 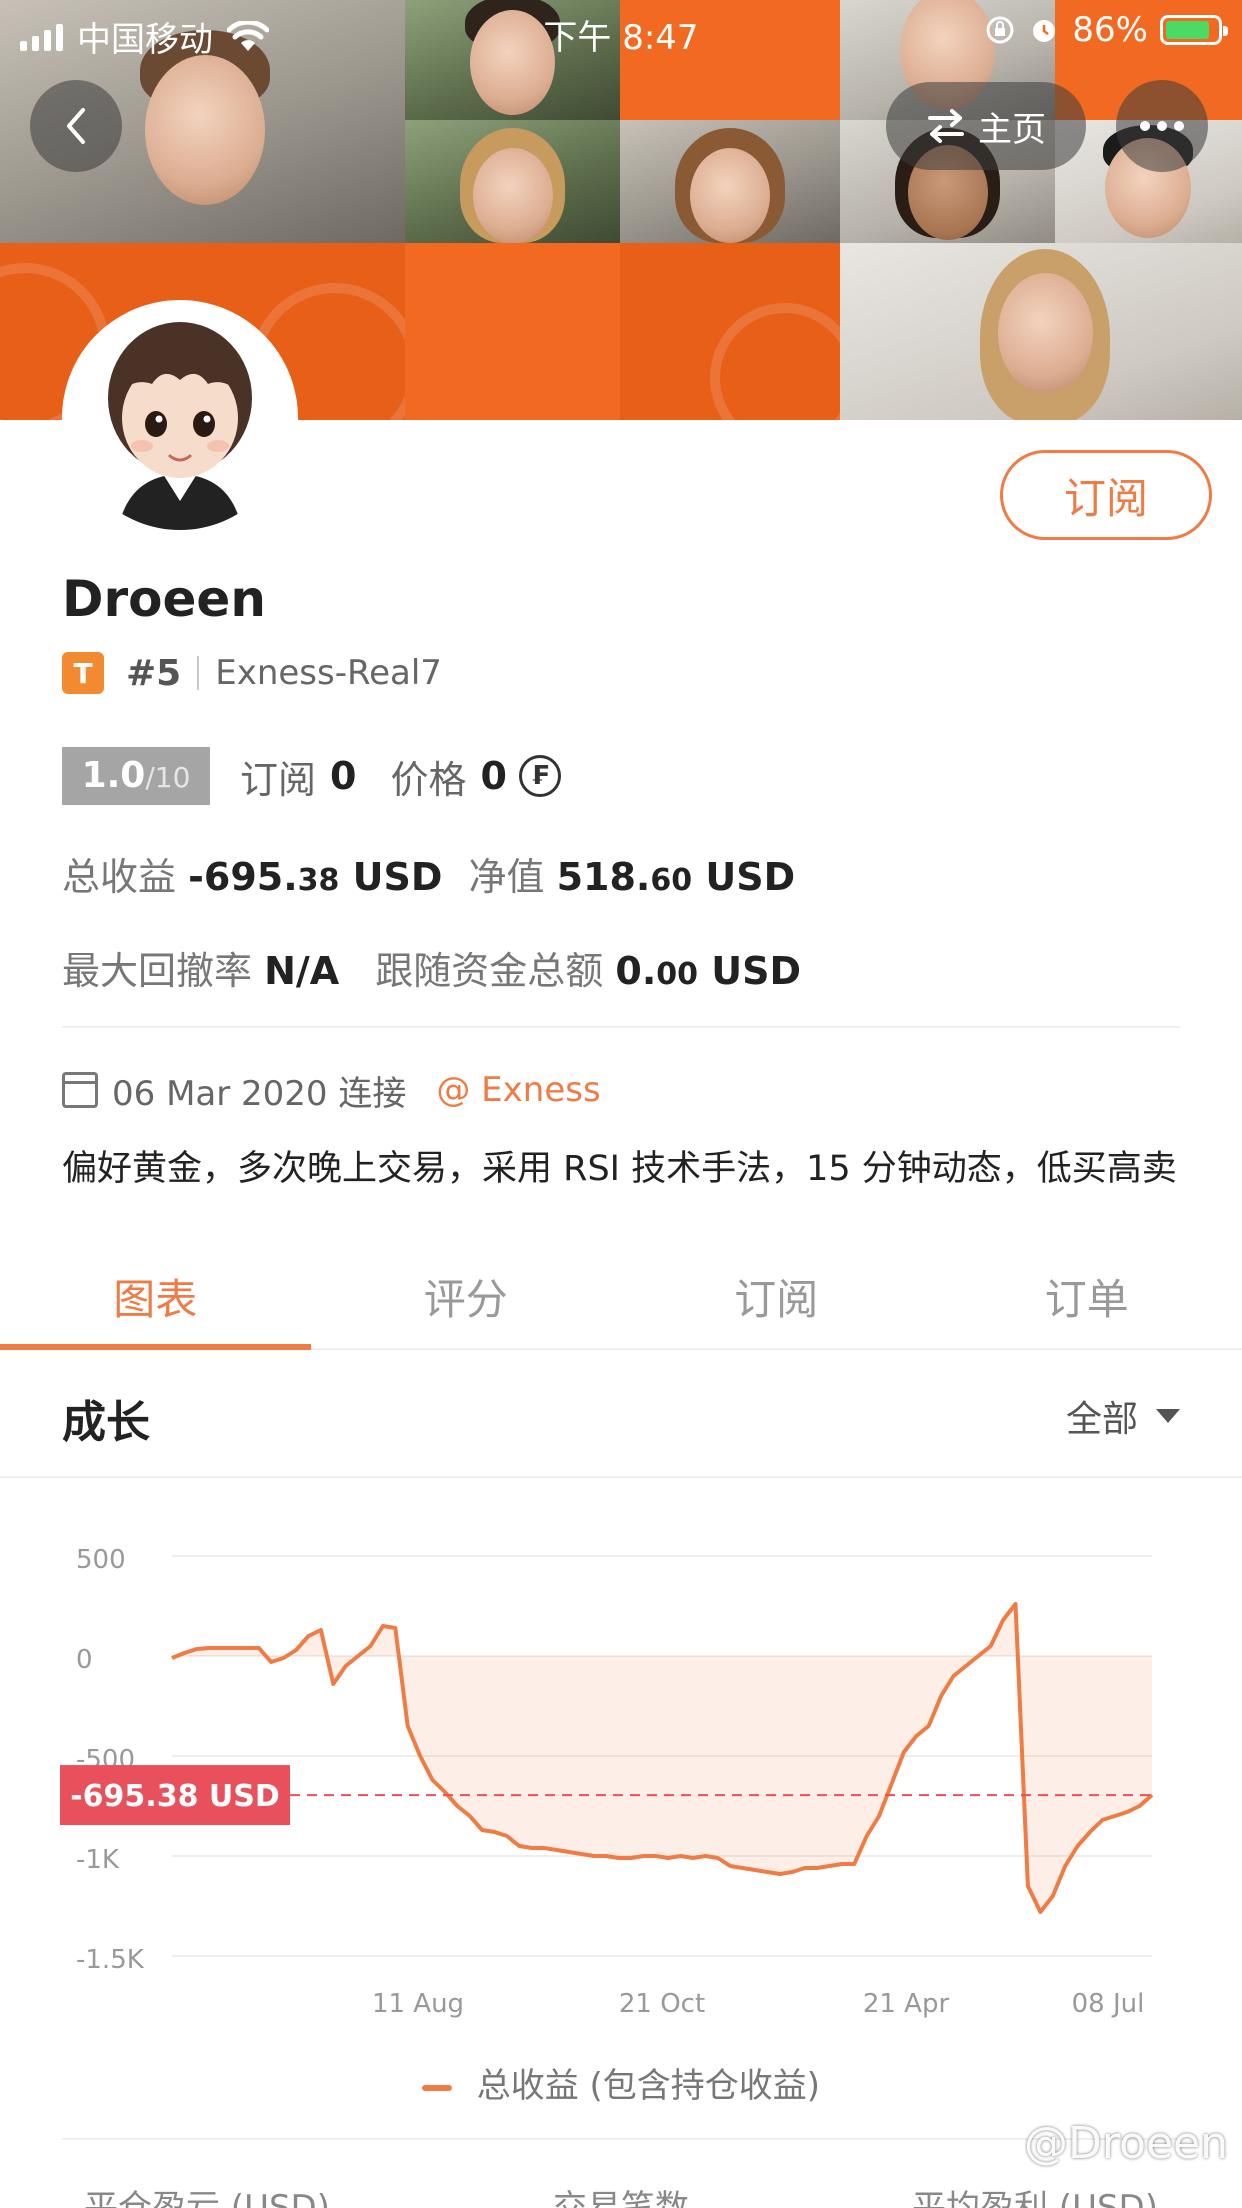 What do you see at coordinates (662, 1758) in the screenshot?
I see `series-area` at bounding box center [662, 1758].